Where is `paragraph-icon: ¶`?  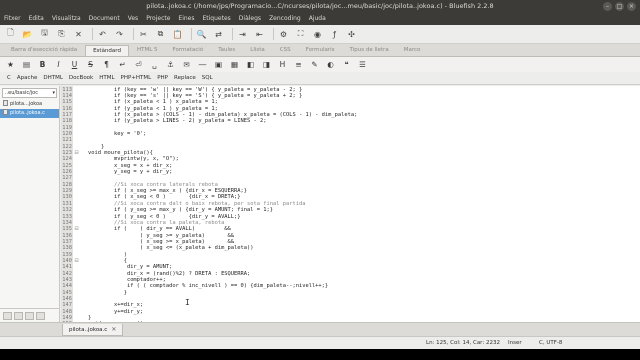
paragraph-icon: ¶ is located at coordinates (106, 65).